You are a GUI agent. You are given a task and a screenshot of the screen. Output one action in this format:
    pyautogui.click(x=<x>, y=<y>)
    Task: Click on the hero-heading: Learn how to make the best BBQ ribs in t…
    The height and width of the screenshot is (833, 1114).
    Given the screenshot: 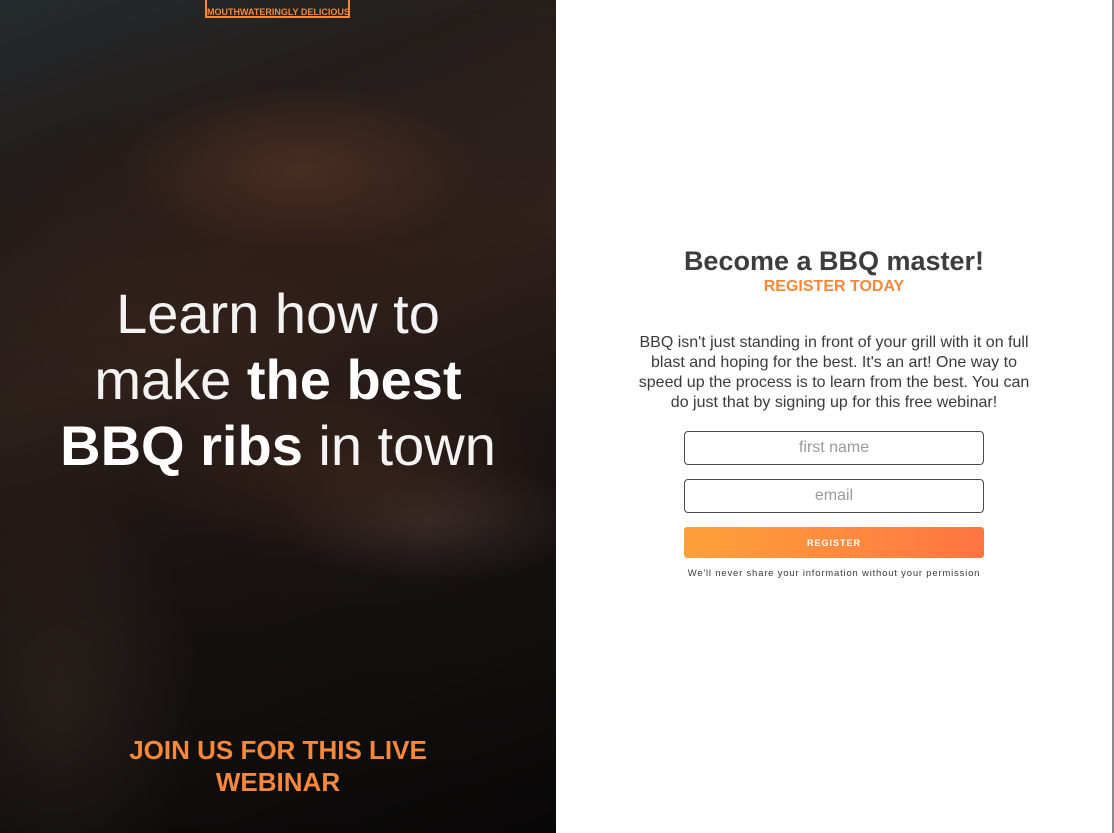 What is the action you would take?
    pyautogui.click(x=278, y=381)
    